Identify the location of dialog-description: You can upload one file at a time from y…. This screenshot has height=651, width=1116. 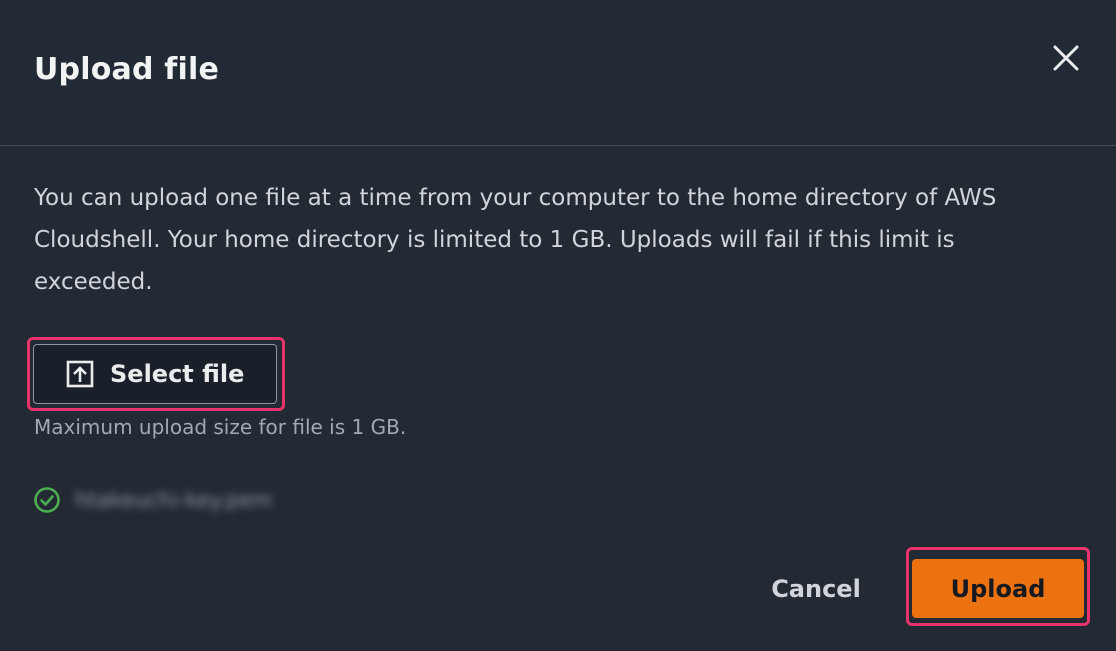
(515, 240).